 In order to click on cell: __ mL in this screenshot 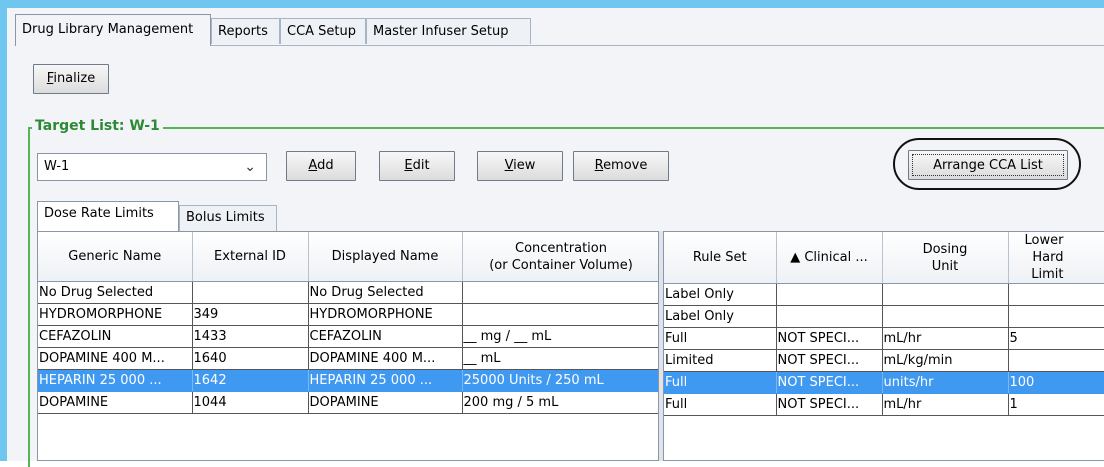, I will do `click(560, 358)`.